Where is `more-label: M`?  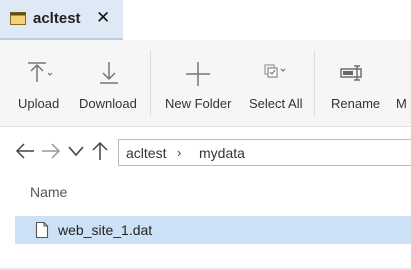 more-label: M is located at coordinates (401, 103).